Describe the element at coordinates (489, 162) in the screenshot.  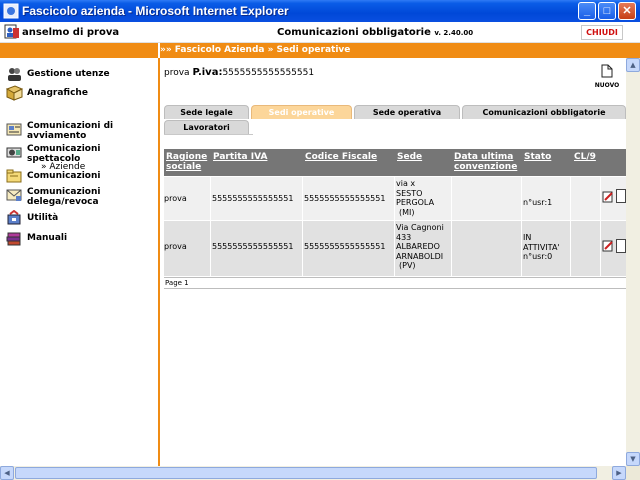
I see `col-data-ultima-convenzione: Data ultima convenzione` at that location.